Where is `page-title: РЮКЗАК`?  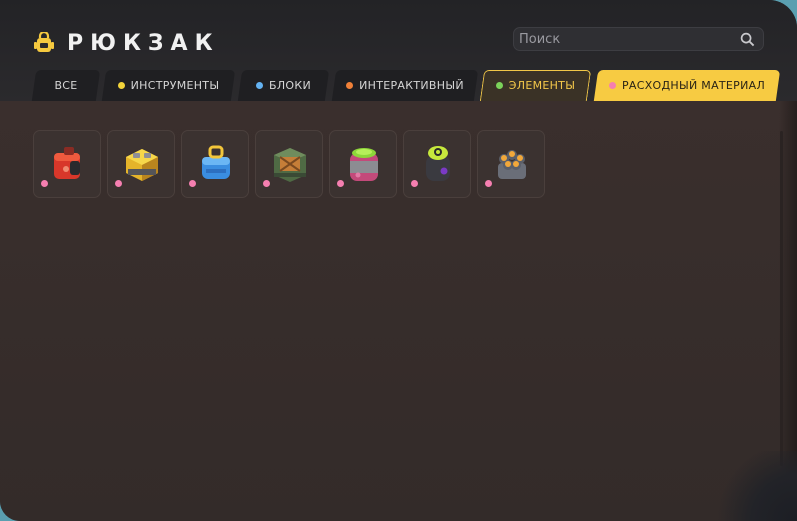 page-title: РЮКЗАК is located at coordinates (143, 43).